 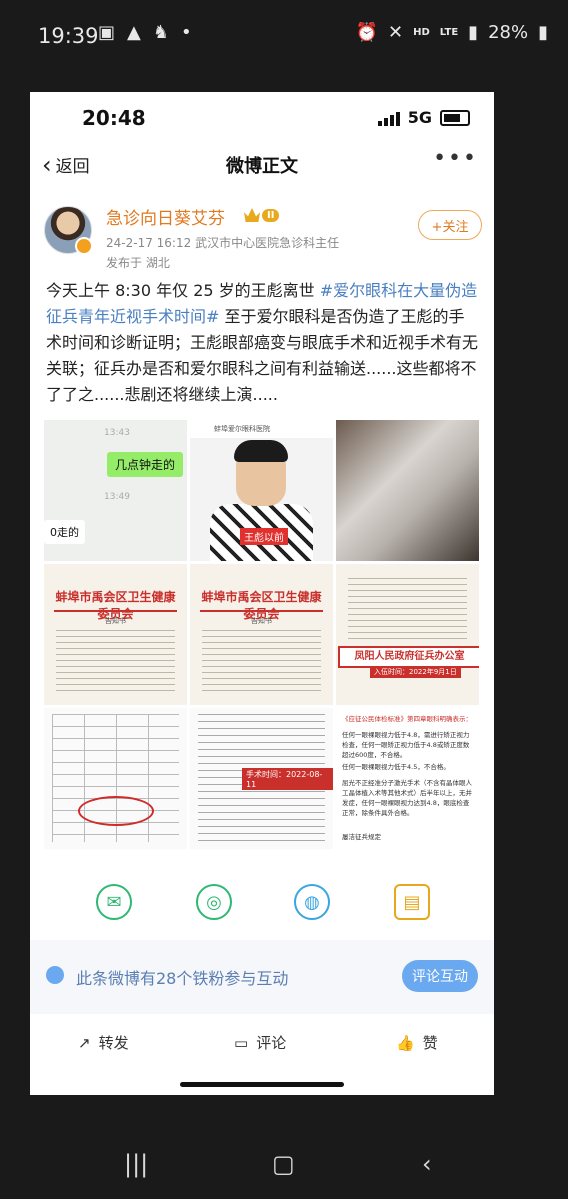 I want to click on home-button: ▢, so click(x=283, y=1164).